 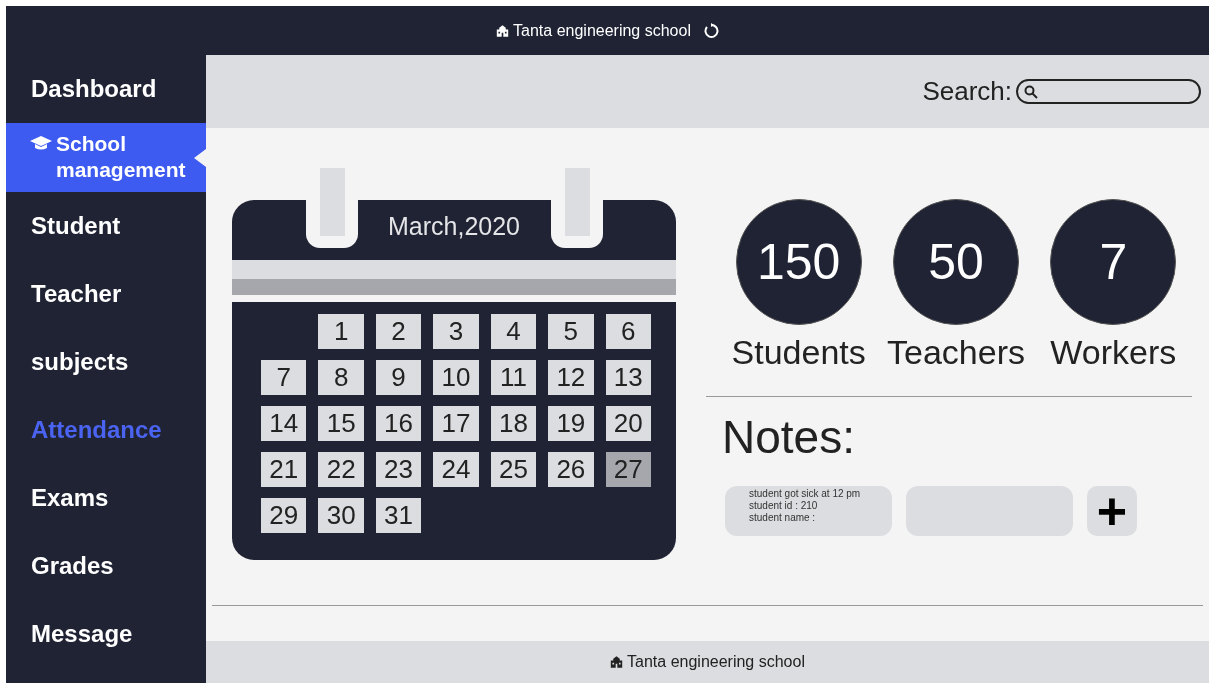 I want to click on calendar-day: 6, so click(x=628, y=331).